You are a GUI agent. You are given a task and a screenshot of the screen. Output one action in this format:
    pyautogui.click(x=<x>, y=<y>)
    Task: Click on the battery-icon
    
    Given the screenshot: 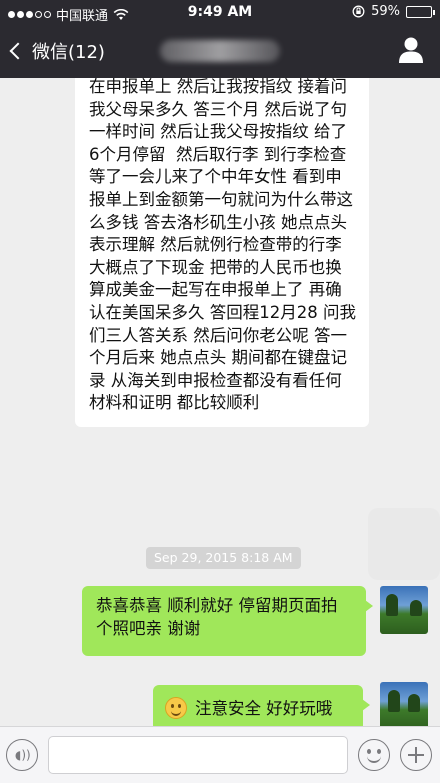 What is the action you would take?
    pyautogui.click(x=420, y=11)
    